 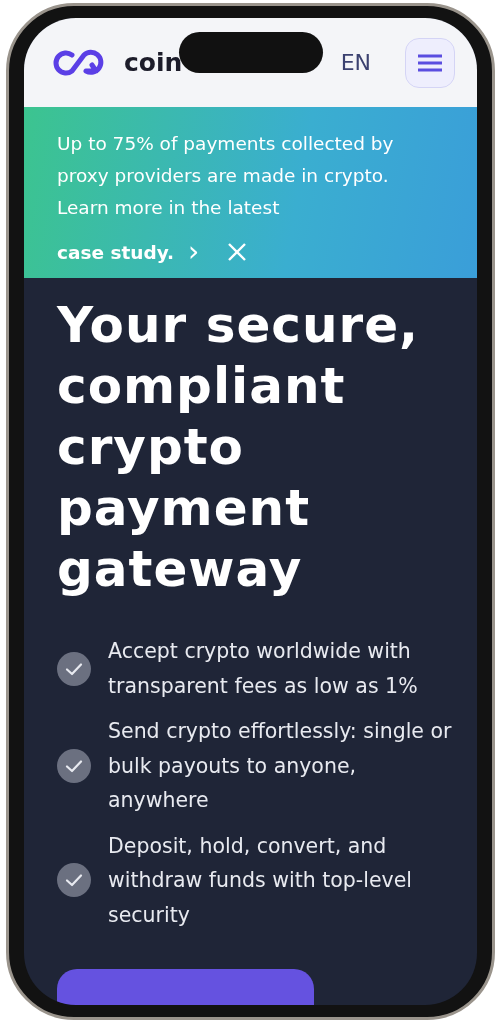 I want to click on banner-text: Up to 75% of payments collected by proxy providers are made in crypto. Learn more in the latest, so click(x=226, y=176).